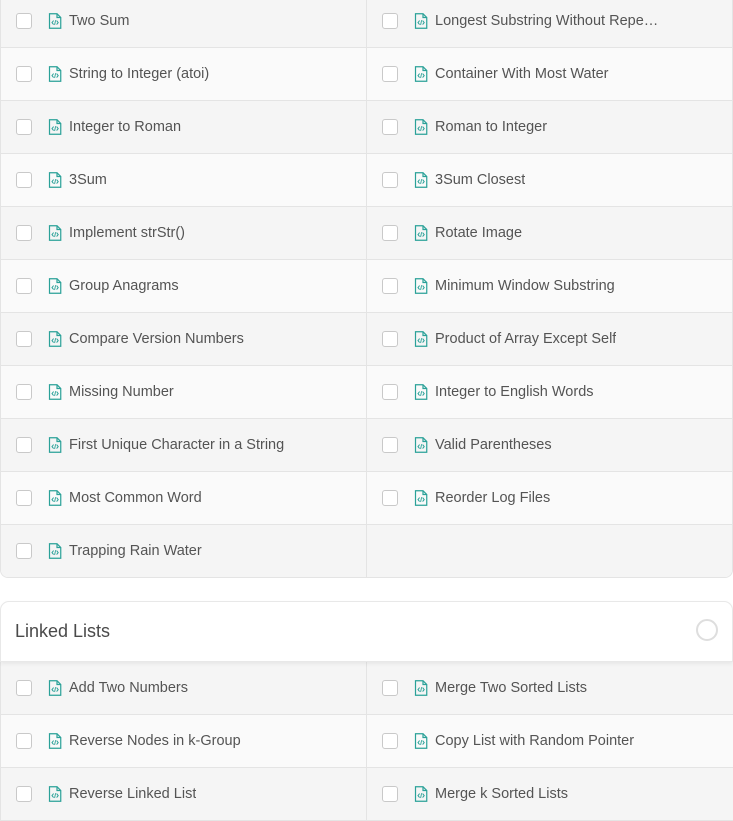 This screenshot has height=821, width=733. Describe the element at coordinates (132, 794) in the screenshot. I see `problem-link: Reverse Linked List` at that location.